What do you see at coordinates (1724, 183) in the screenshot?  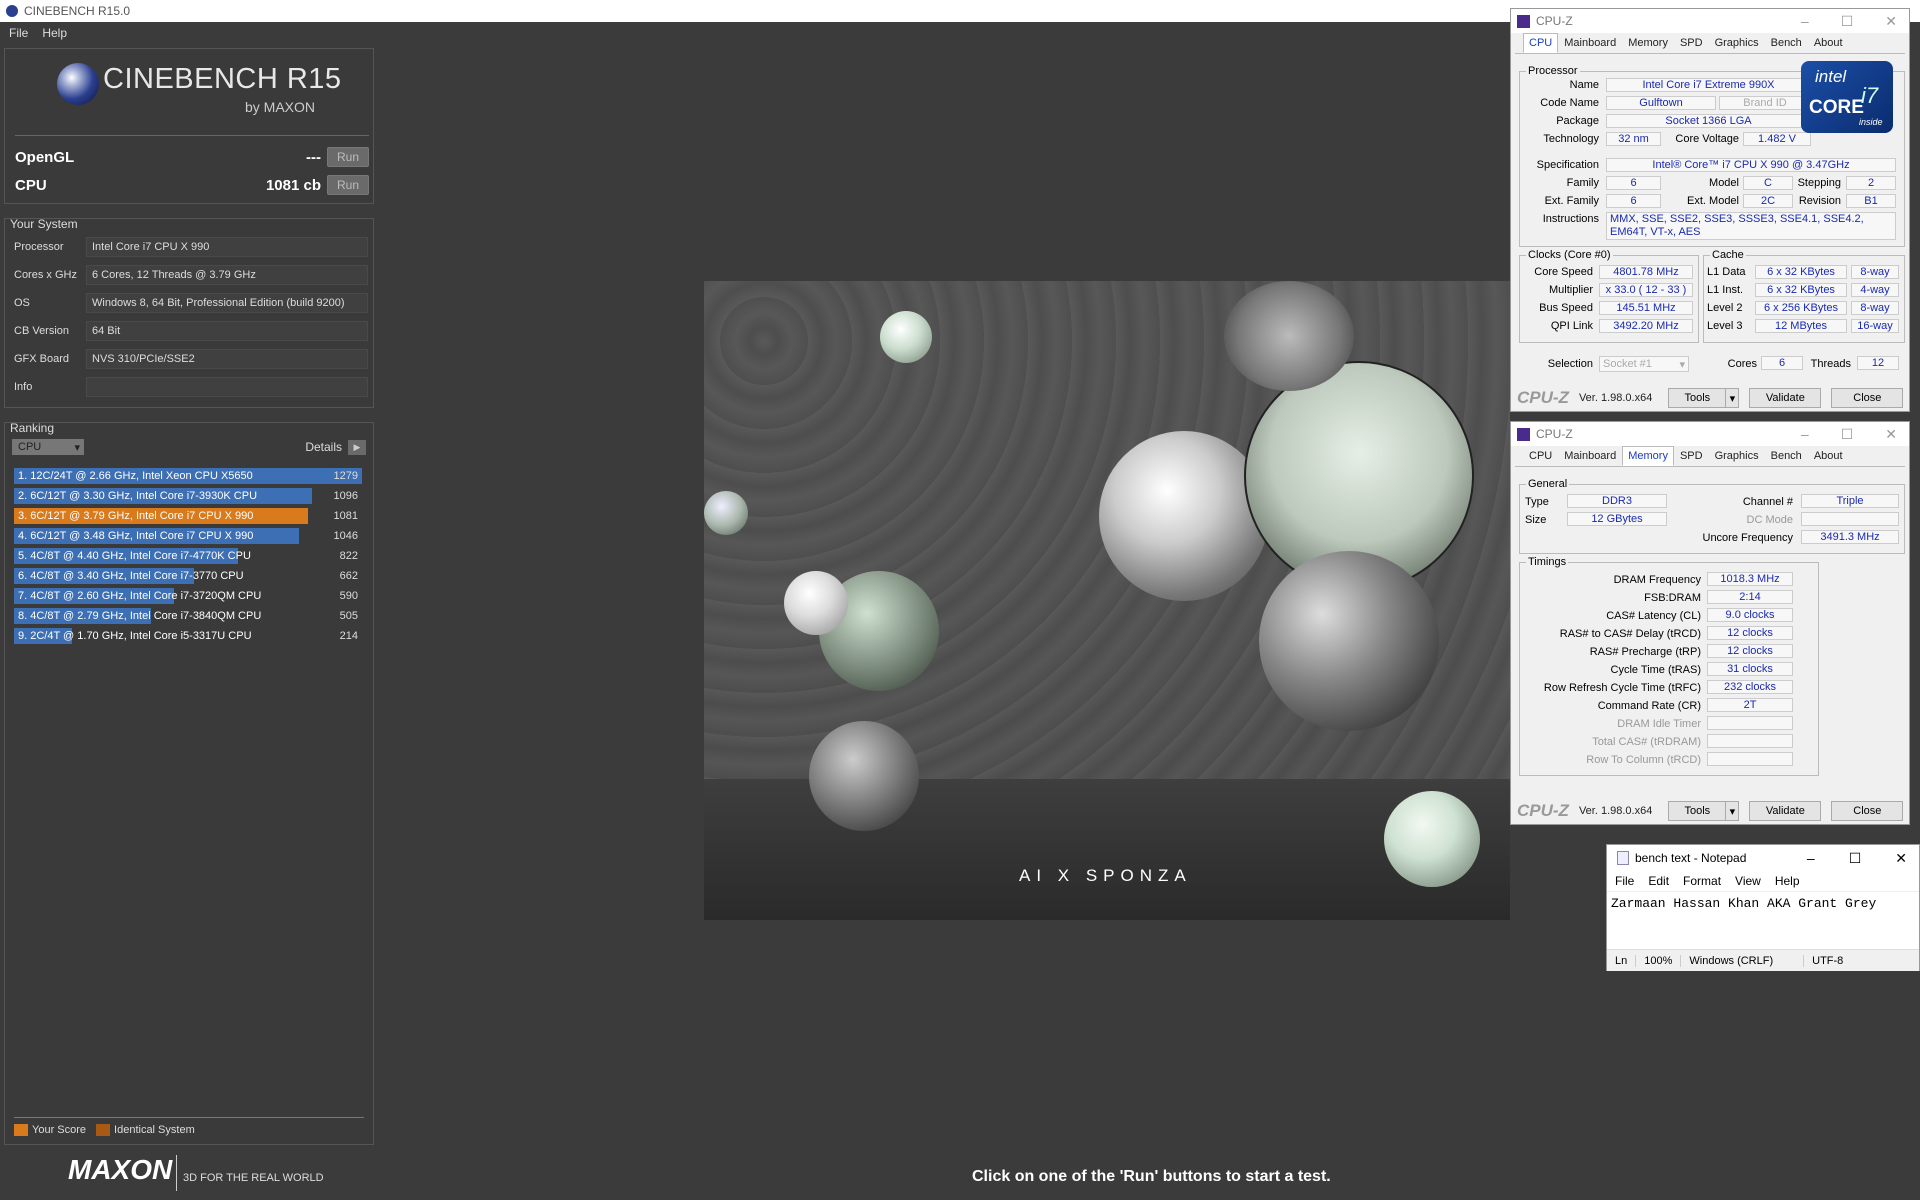 I see `field-label: Model` at bounding box center [1724, 183].